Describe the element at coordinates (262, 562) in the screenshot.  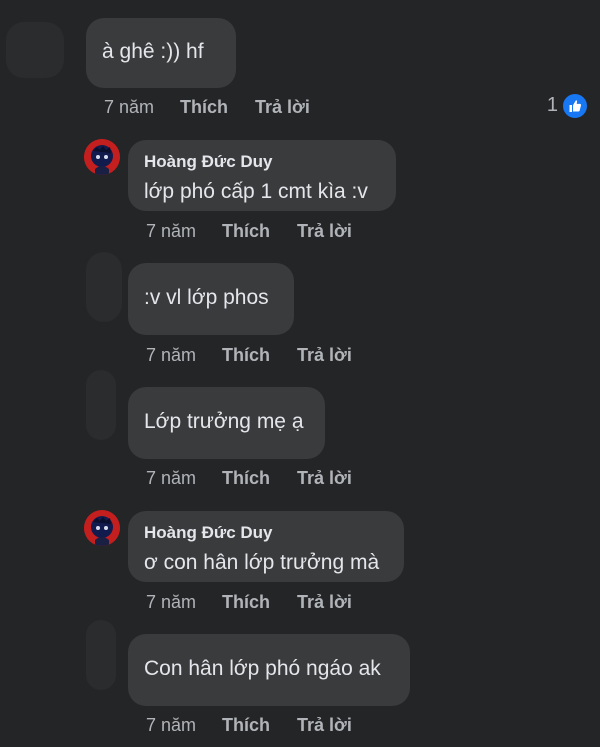
I see `comment-text: ơ con hân lớp trưởng mà` at that location.